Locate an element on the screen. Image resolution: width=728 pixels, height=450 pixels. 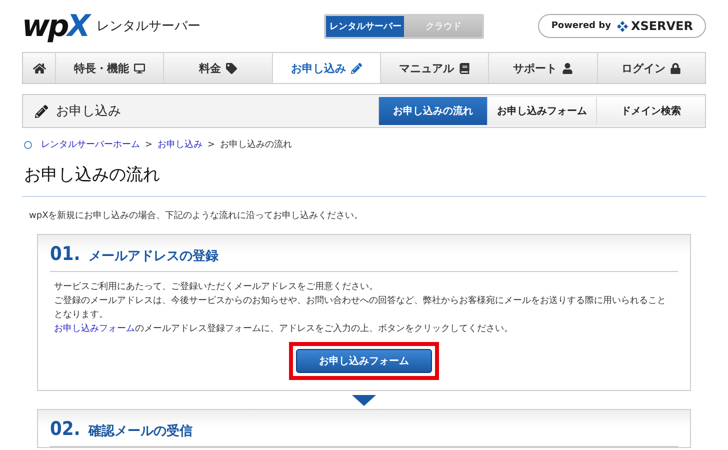
step-text: サービスご利用にあたって、ご登録いただくメールアドレスをご用意ください。 is located at coordinates (216, 287).